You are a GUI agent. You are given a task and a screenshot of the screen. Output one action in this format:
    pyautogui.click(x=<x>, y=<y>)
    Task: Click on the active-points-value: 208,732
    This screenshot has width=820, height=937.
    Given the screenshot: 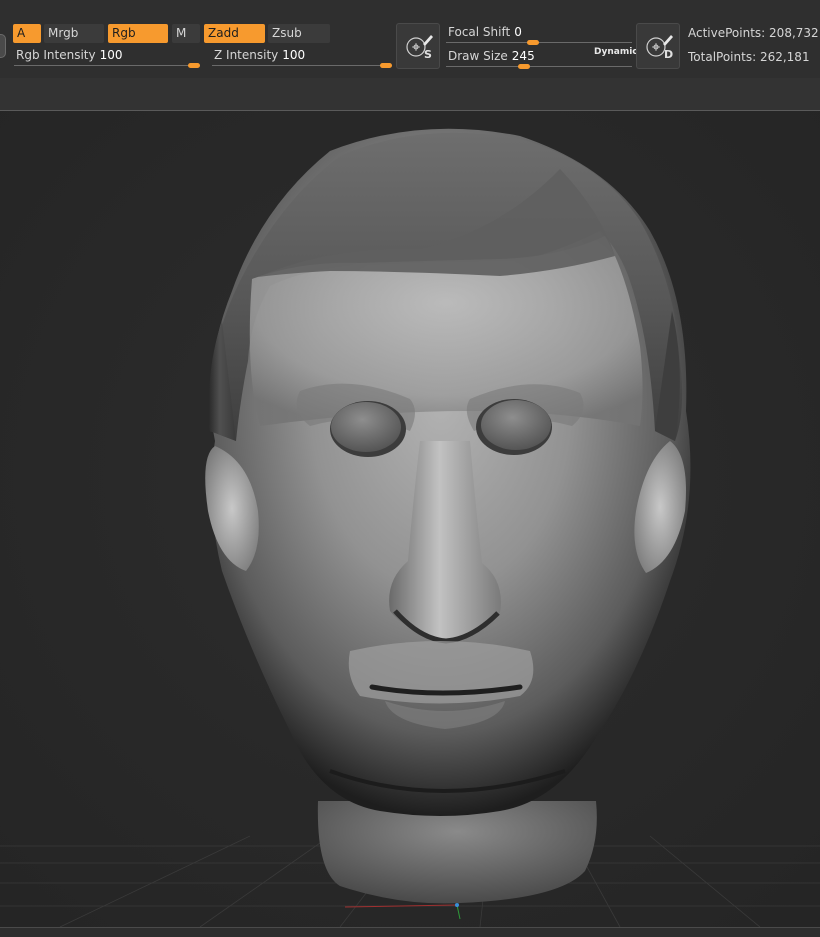 What is the action you would take?
    pyautogui.click(x=794, y=33)
    